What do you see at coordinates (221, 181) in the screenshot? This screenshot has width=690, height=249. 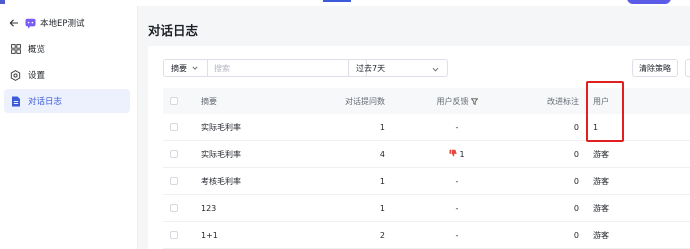 I see `summary-cell: 考核毛利率` at bounding box center [221, 181].